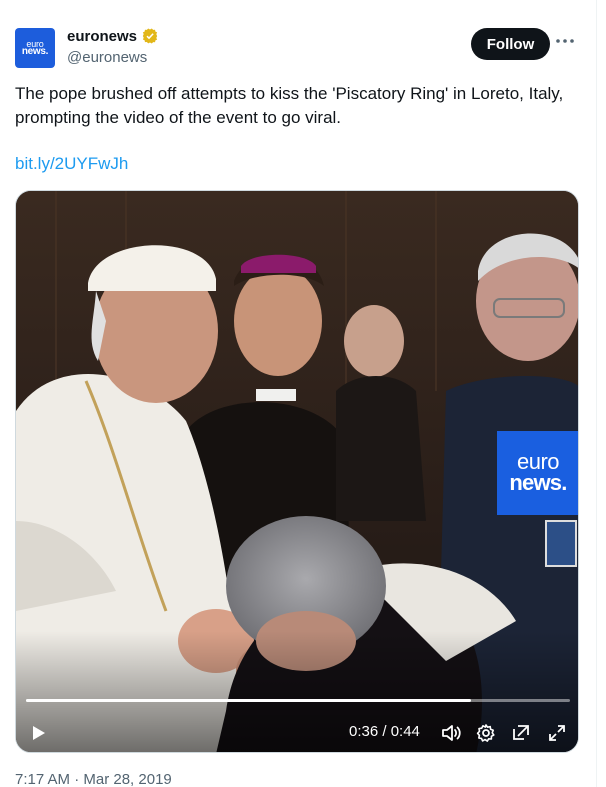 This screenshot has height=787, width=606. I want to click on author-handle: @euronews, so click(113, 57).